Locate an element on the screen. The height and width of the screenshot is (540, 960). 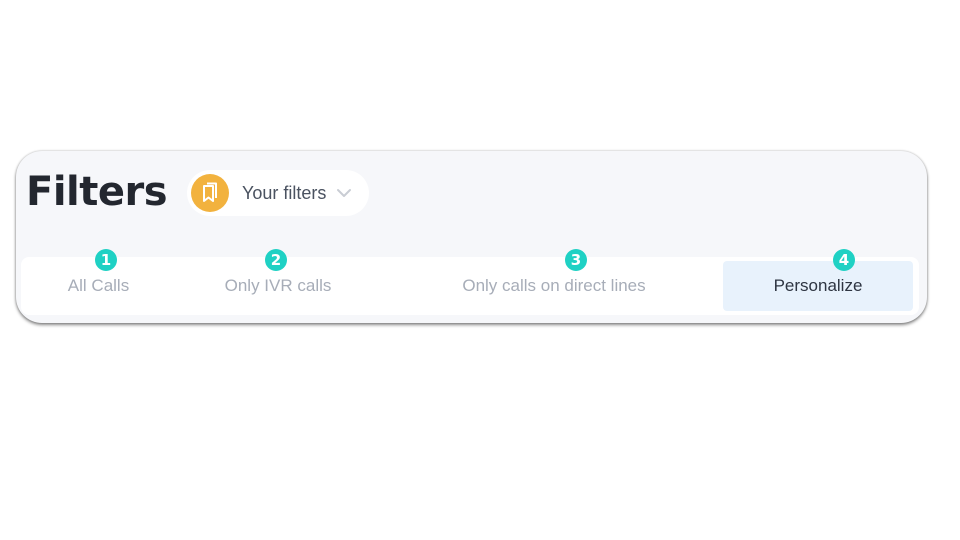
tab-personalize: Personalize is located at coordinates (818, 286).